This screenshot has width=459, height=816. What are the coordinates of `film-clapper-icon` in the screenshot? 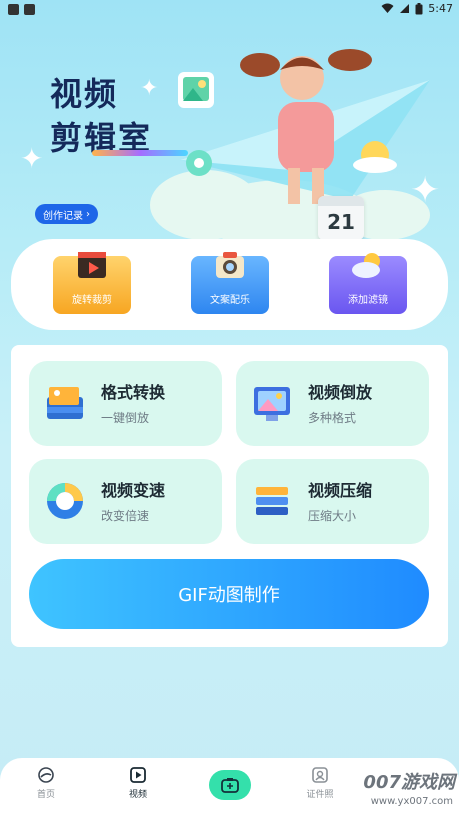 It's located at (92, 265).